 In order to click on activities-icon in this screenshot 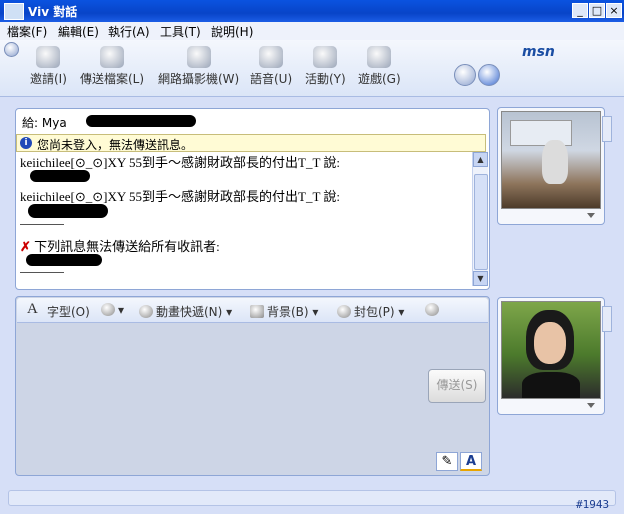, I will do `click(325, 57)`.